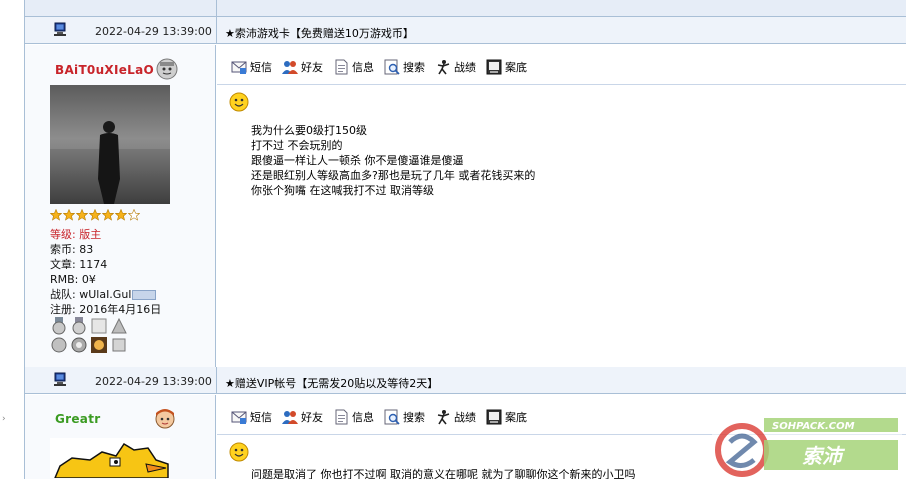 This screenshot has width=906, height=479. I want to click on username: BAiT0uXIeLaO, so click(104, 70).